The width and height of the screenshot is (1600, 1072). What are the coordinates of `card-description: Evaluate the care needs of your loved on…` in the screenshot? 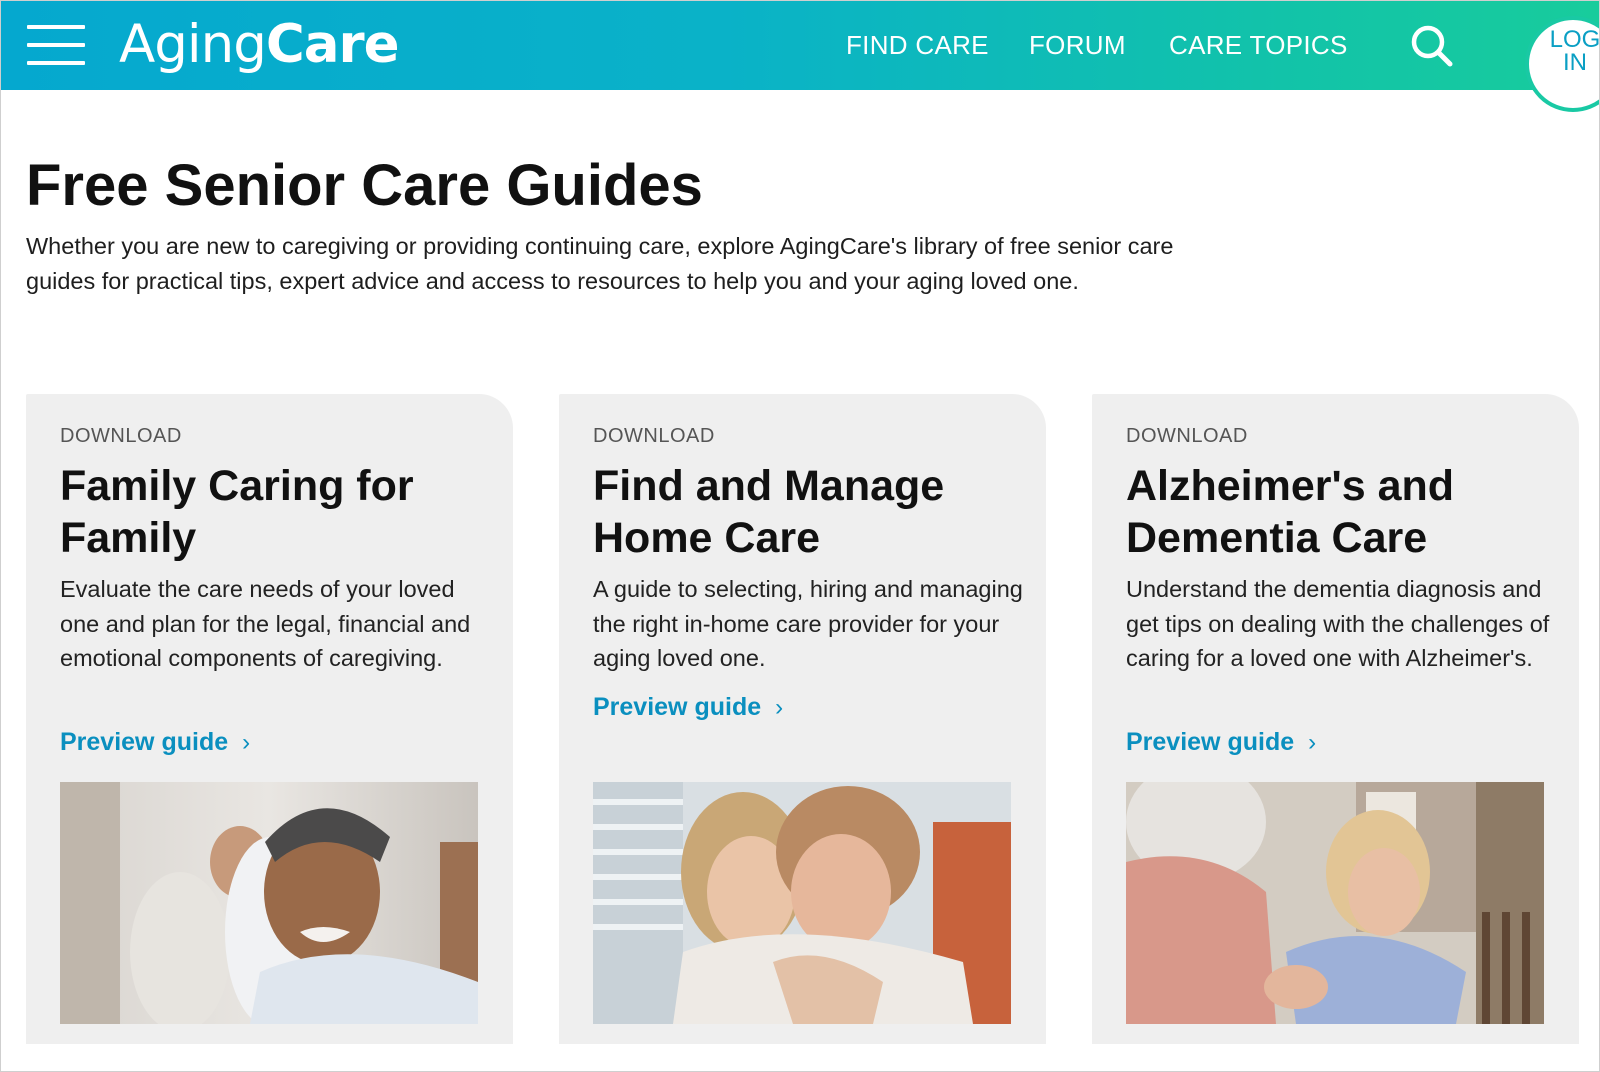 It's located at (265, 623).